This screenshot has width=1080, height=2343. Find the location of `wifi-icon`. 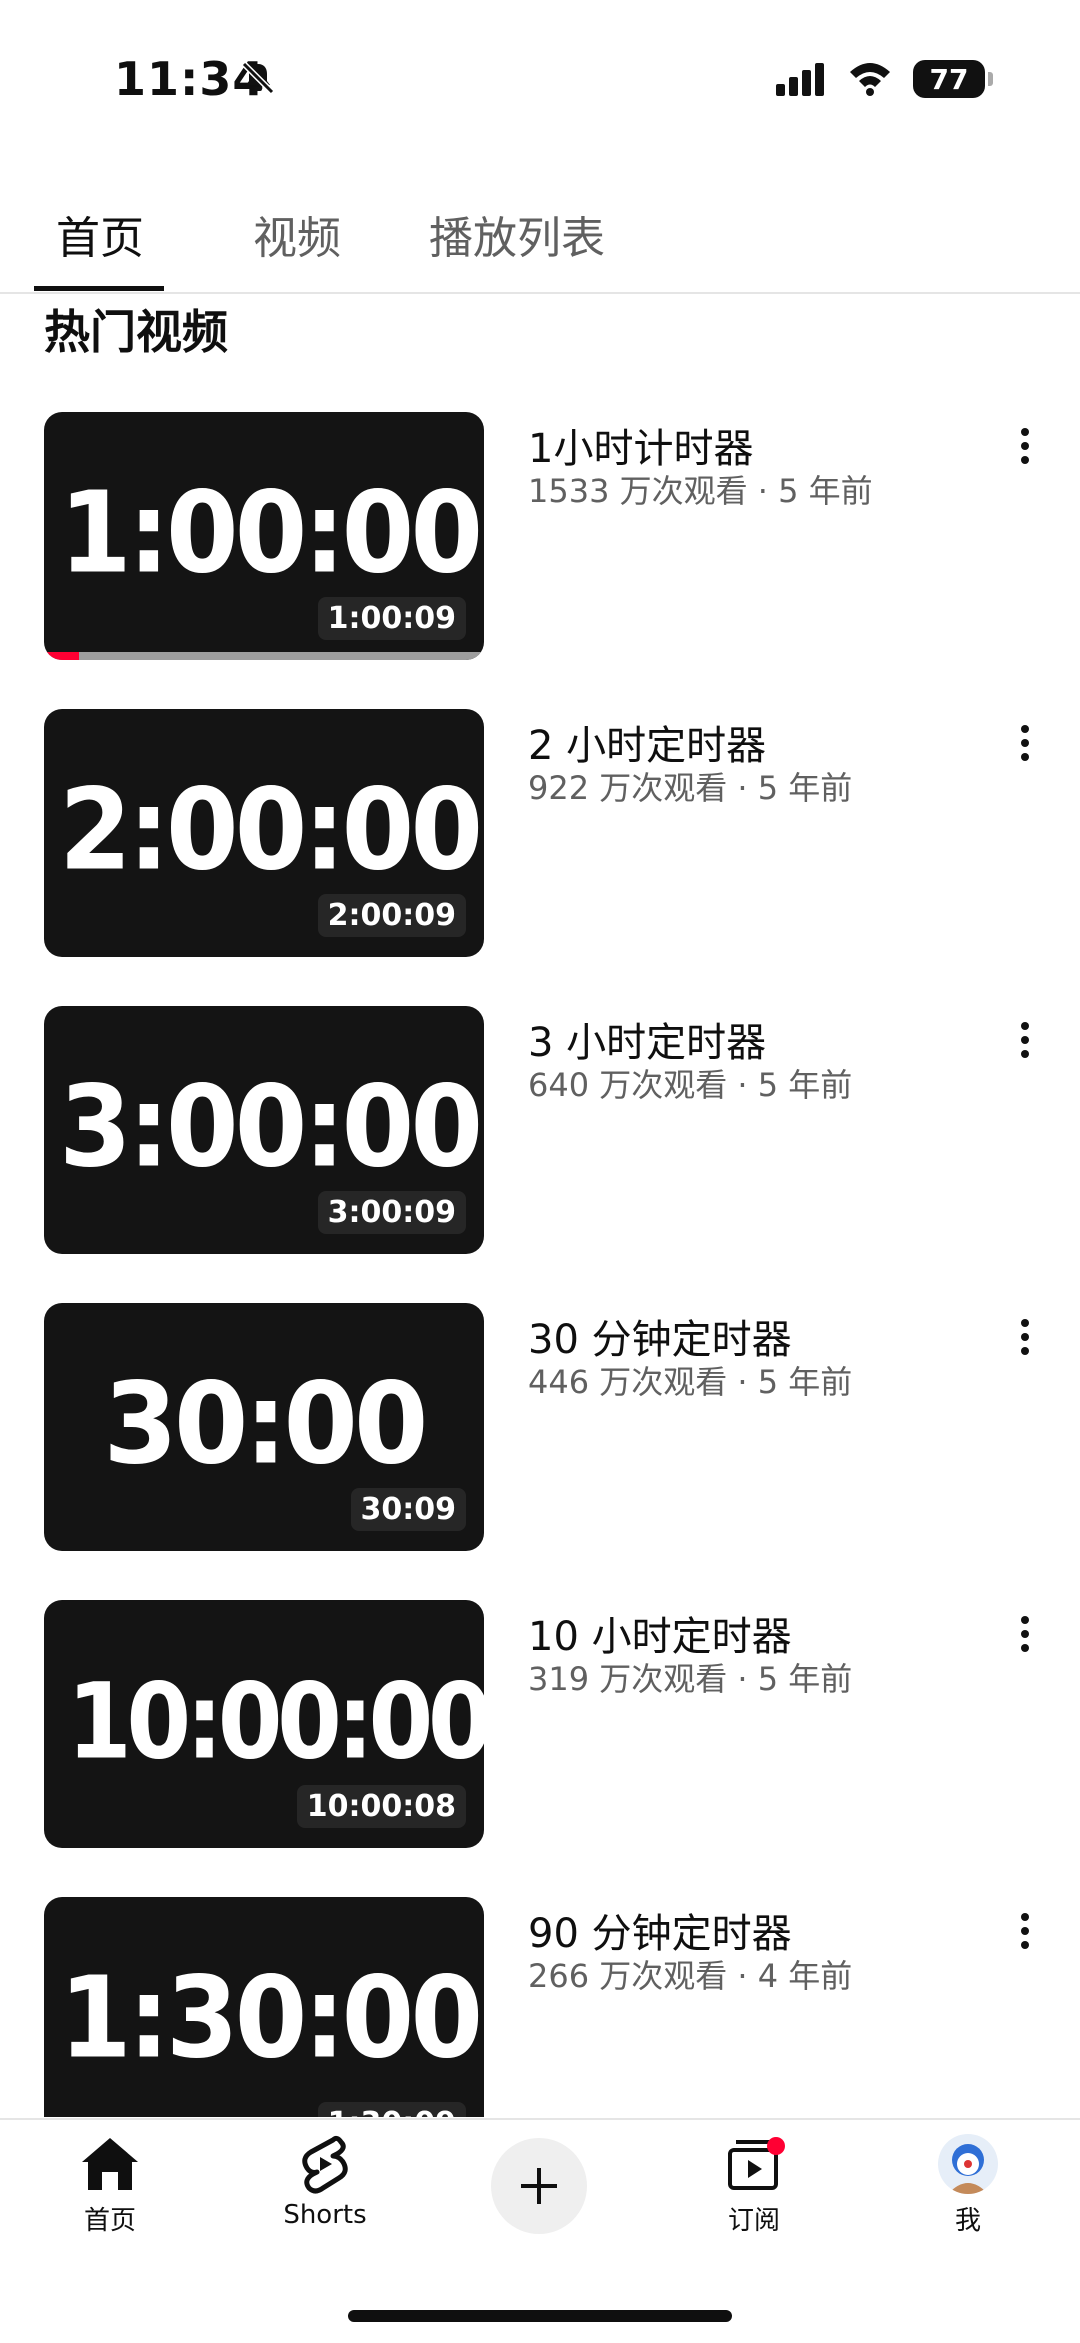

wifi-icon is located at coordinates (870, 79).